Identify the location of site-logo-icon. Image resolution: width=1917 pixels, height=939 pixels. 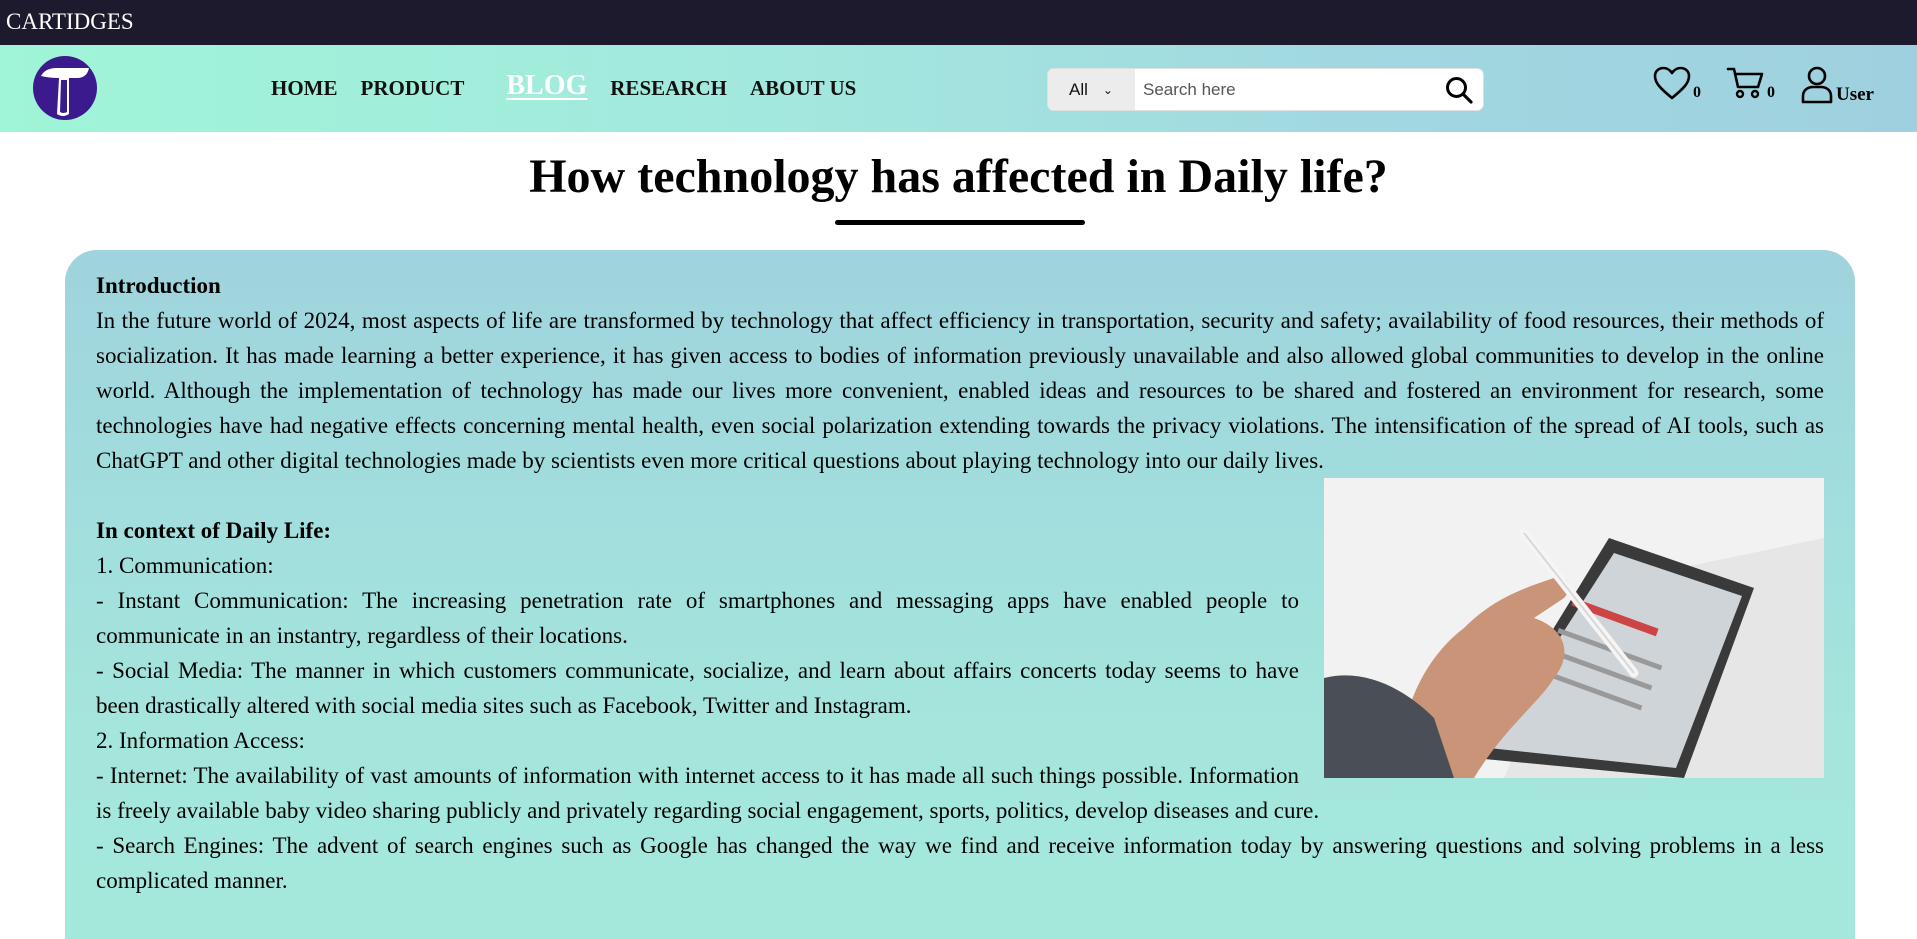
(65, 88).